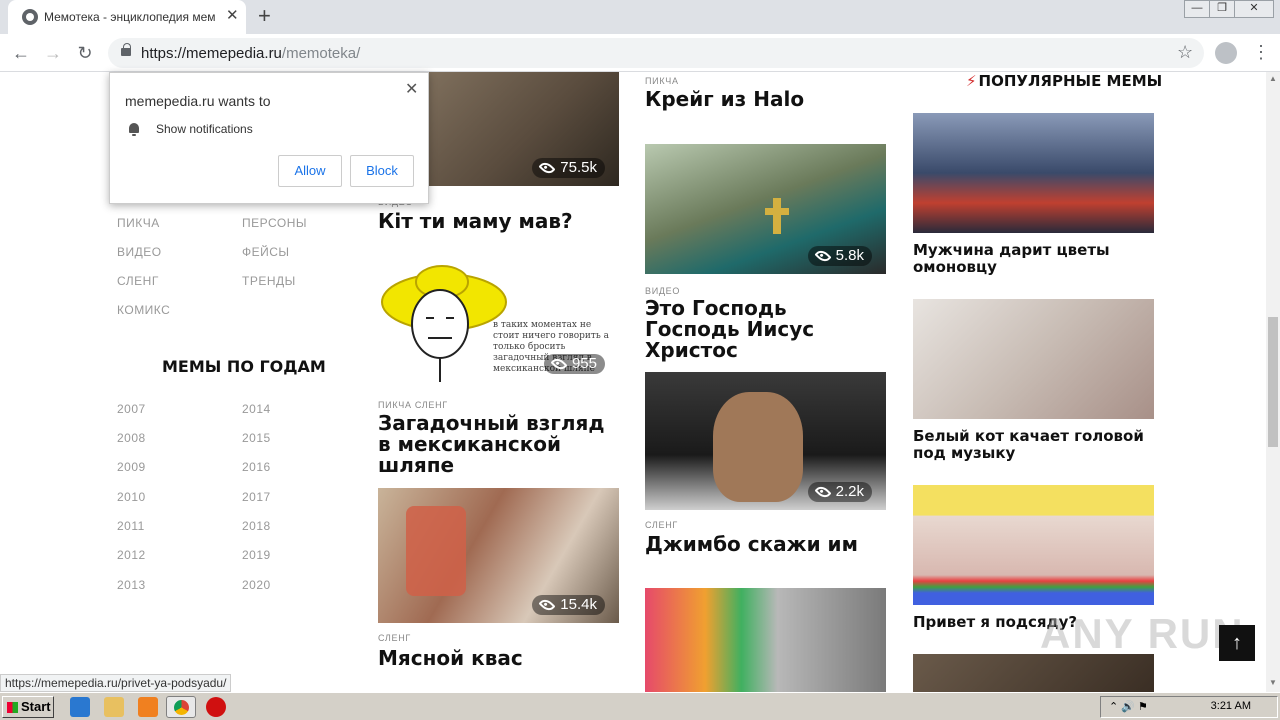  I want to click on browser-toolbar: ← → ↻ https://memepedia.ru/memoteka/ ☆ ⋮, so click(640, 53).